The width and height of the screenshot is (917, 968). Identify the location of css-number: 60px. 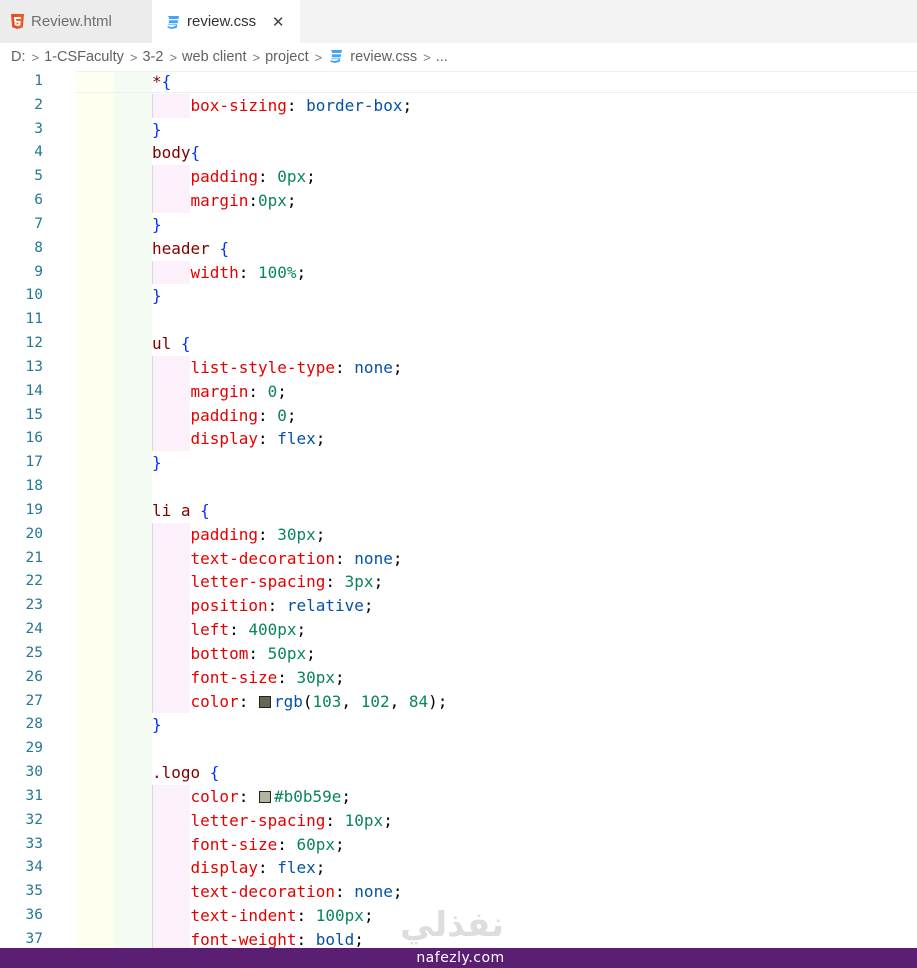
(316, 844).